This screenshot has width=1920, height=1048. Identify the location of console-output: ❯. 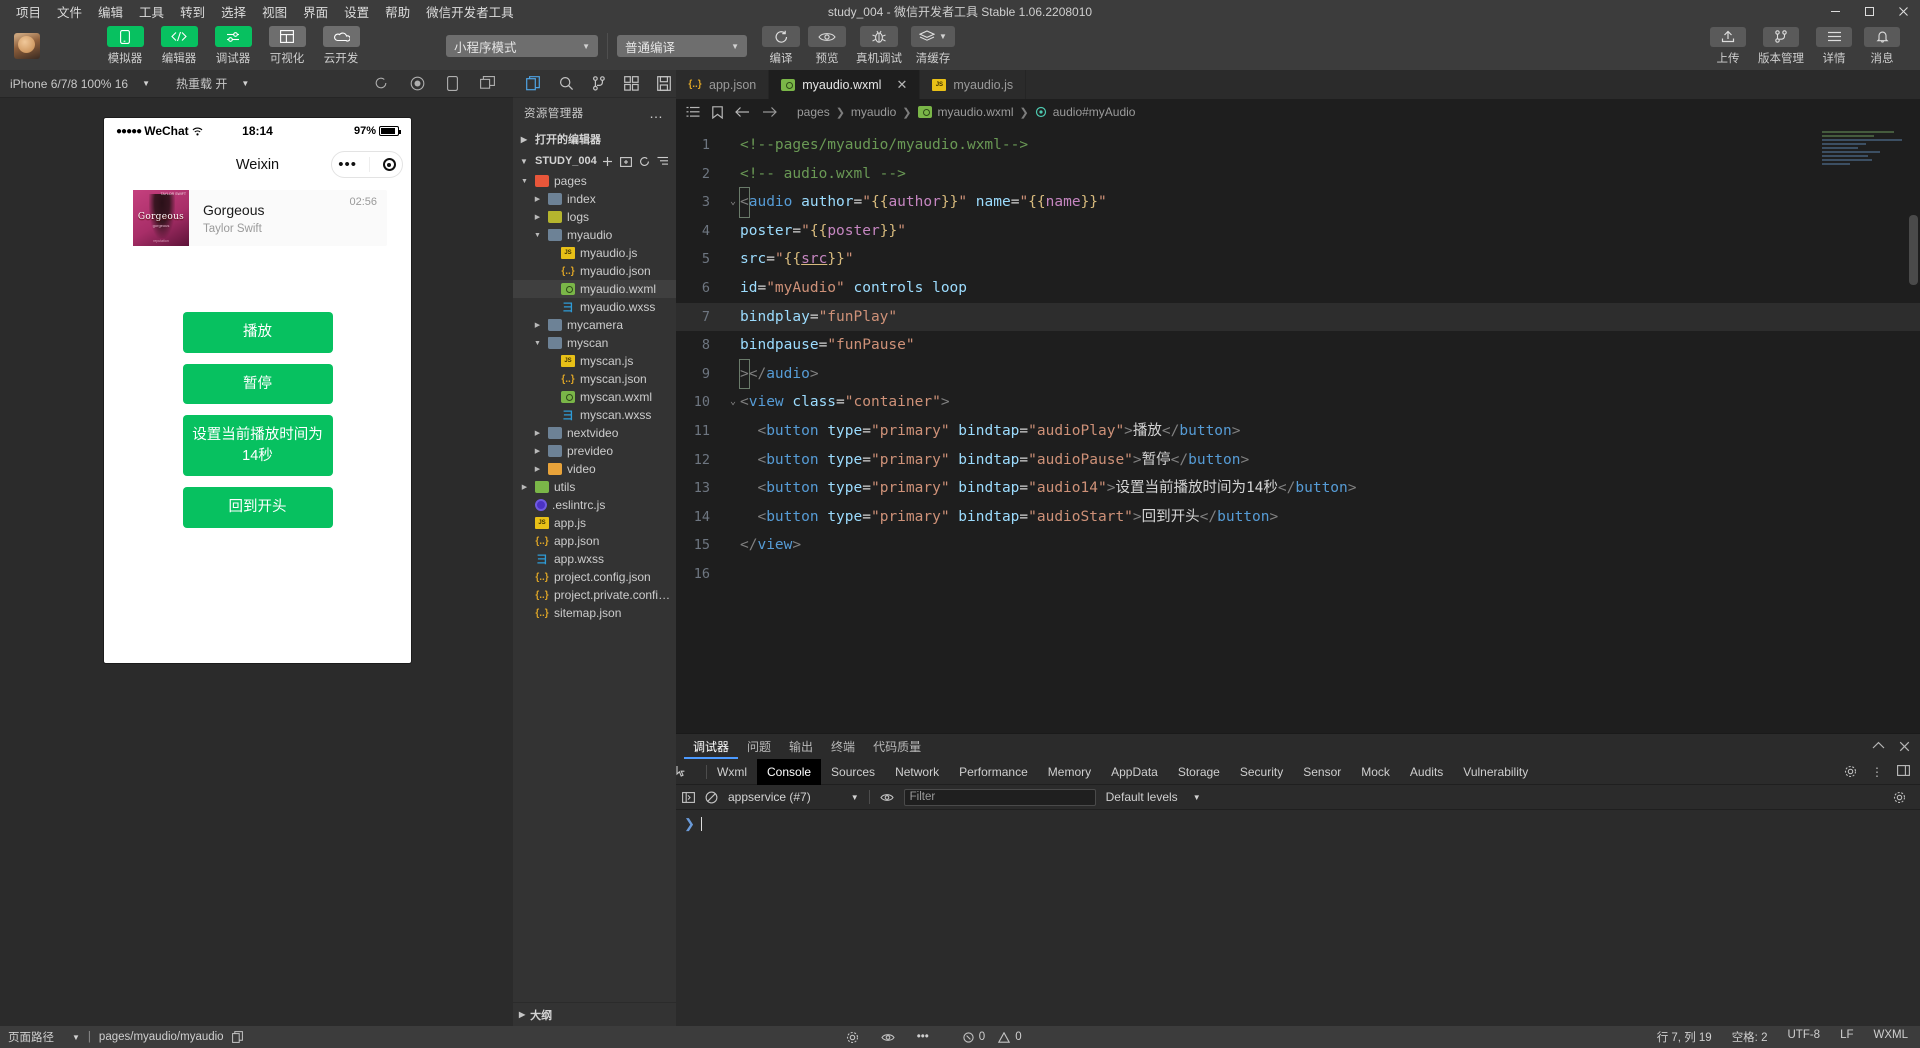
(1298, 918).